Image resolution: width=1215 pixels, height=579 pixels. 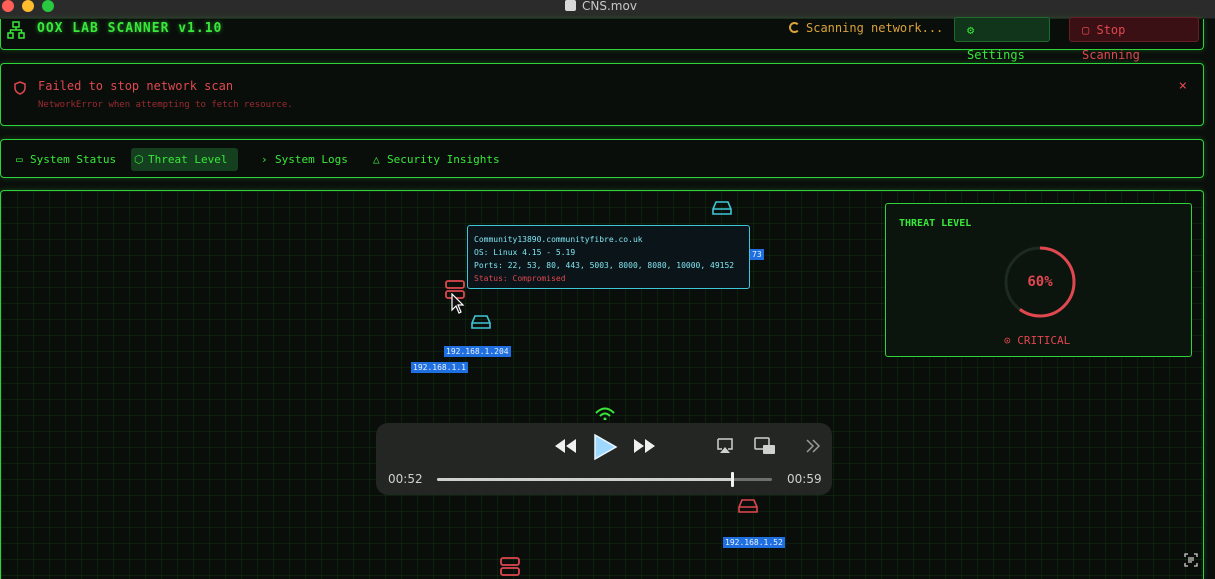 I want to click on threat-level-title: THREAT LEVEL, so click(x=935, y=223).